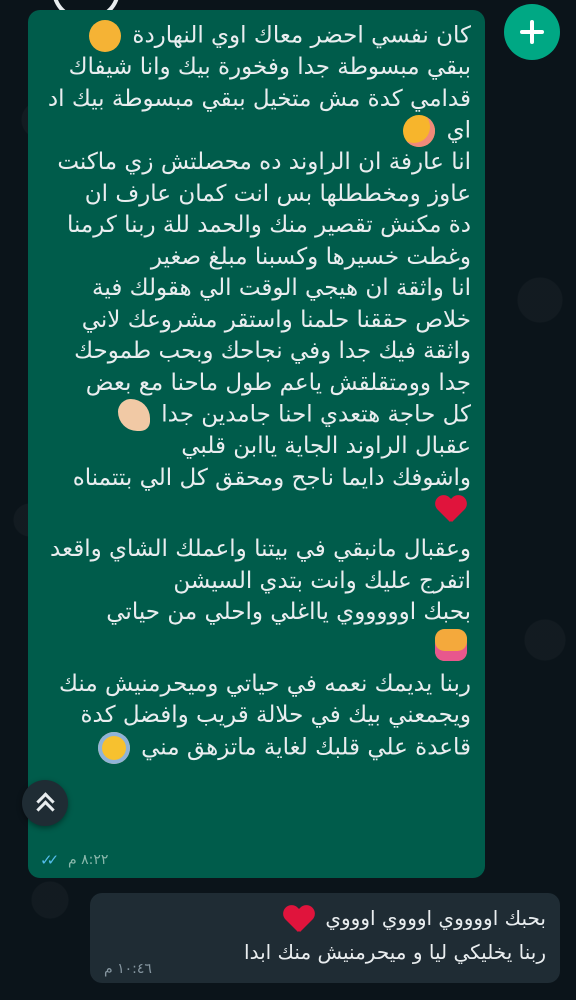 Image resolution: width=576 pixels, height=1000 pixels. Describe the element at coordinates (128, 969) in the screenshot. I see `message-time: ١٠:٤٦ م` at that location.